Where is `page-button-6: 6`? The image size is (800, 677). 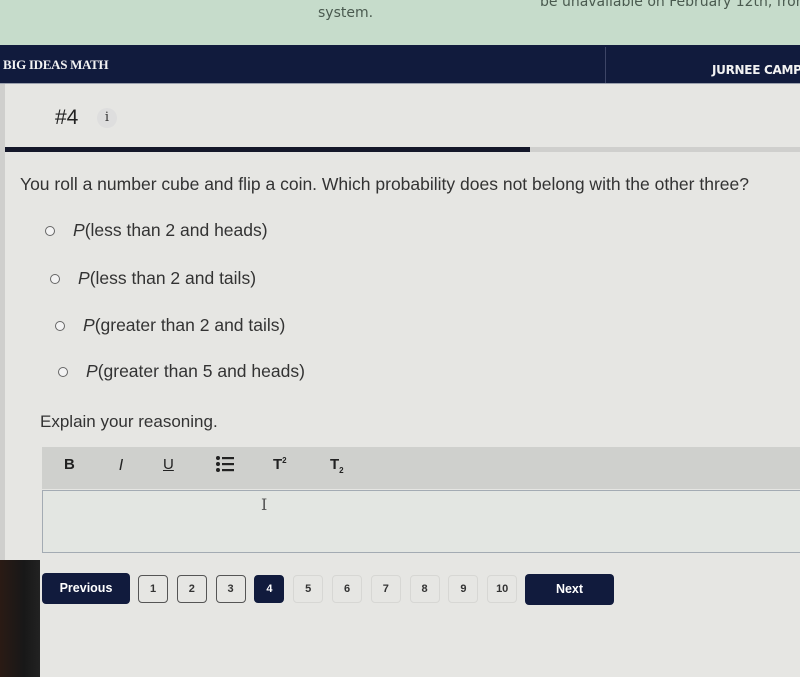
page-button-6: 6 is located at coordinates (347, 589).